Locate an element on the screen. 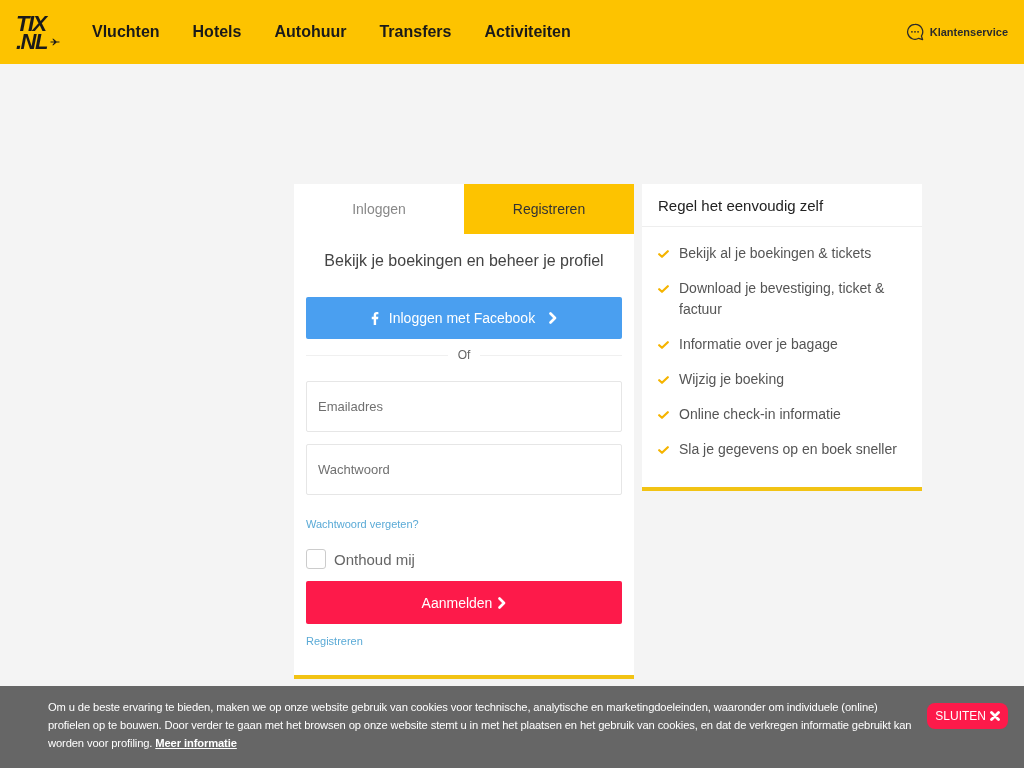 The width and height of the screenshot is (1024, 768). checkbox is located at coordinates (316, 559).